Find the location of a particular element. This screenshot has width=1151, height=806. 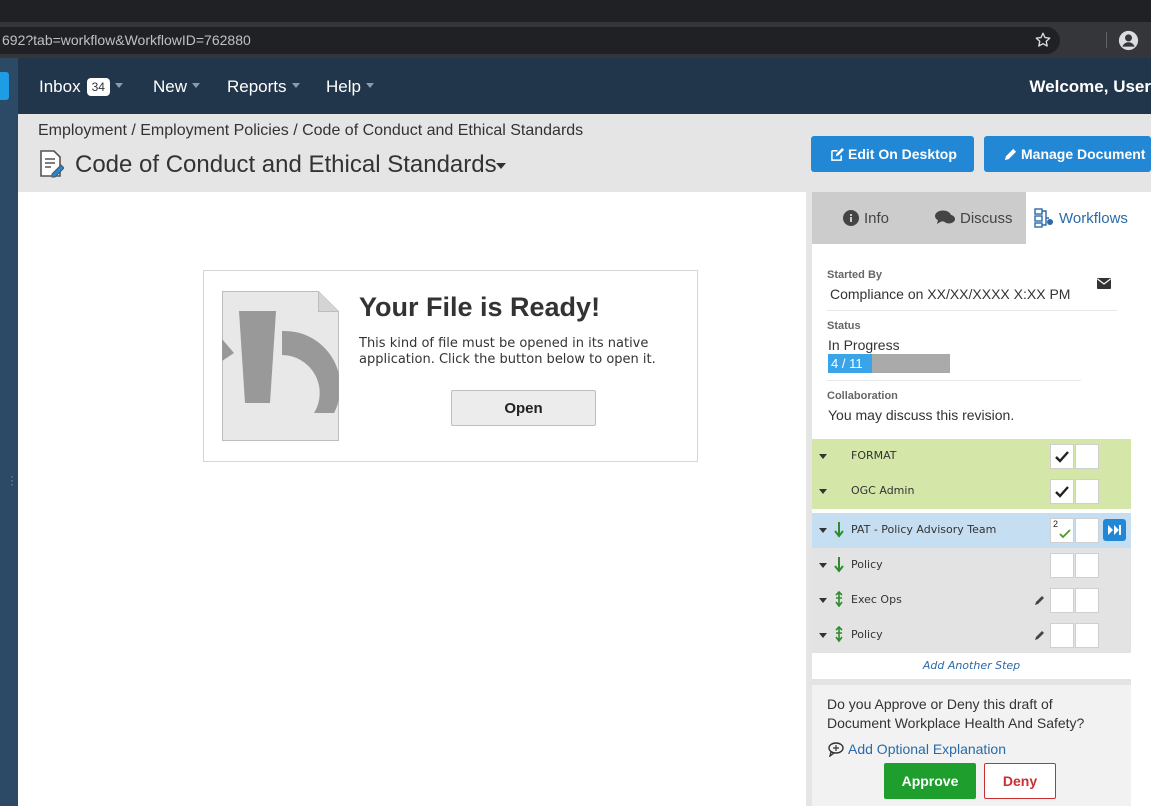

browser-tabstrip is located at coordinates (575, 11).